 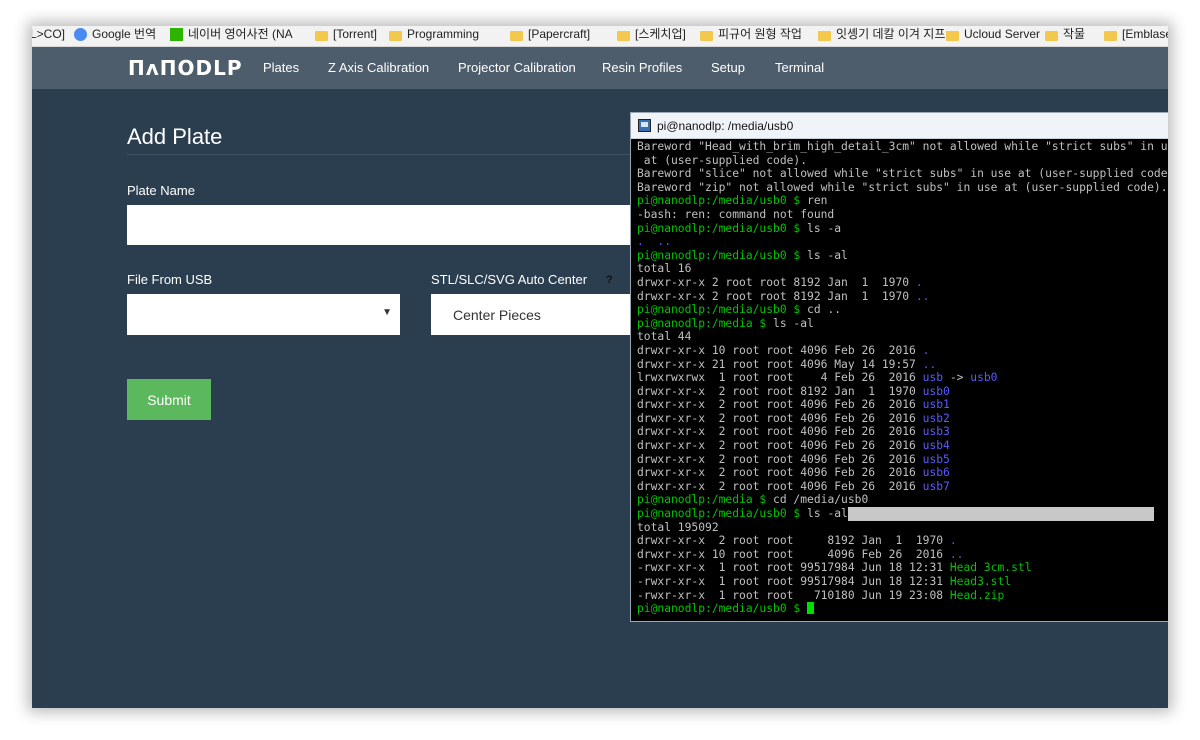 I want to click on terminal-line: pi@nanodlp:/media/usb0 $ ren, so click(x=902, y=201).